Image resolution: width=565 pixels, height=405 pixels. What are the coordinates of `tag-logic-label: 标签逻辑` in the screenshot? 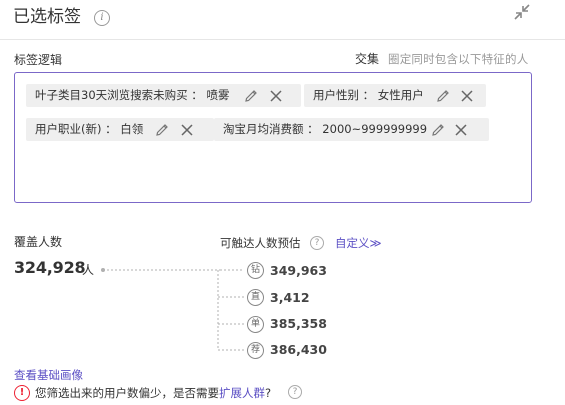 It's located at (38, 60).